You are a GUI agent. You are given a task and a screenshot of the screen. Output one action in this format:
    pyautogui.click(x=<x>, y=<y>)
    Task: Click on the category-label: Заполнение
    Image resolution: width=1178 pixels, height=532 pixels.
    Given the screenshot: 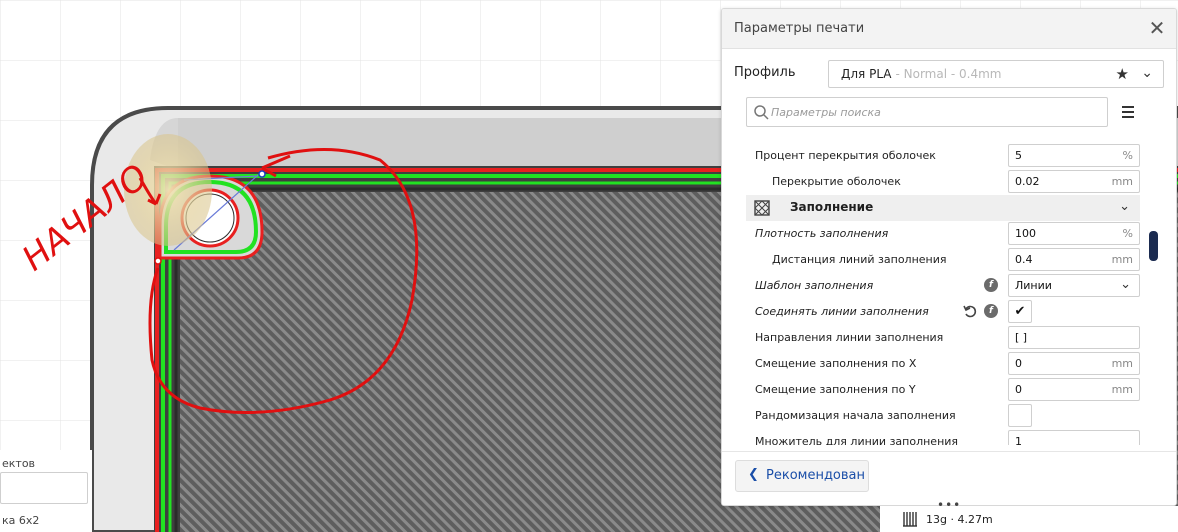 What is the action you would take?
    pyautogui.click(x=832, y=207)
    